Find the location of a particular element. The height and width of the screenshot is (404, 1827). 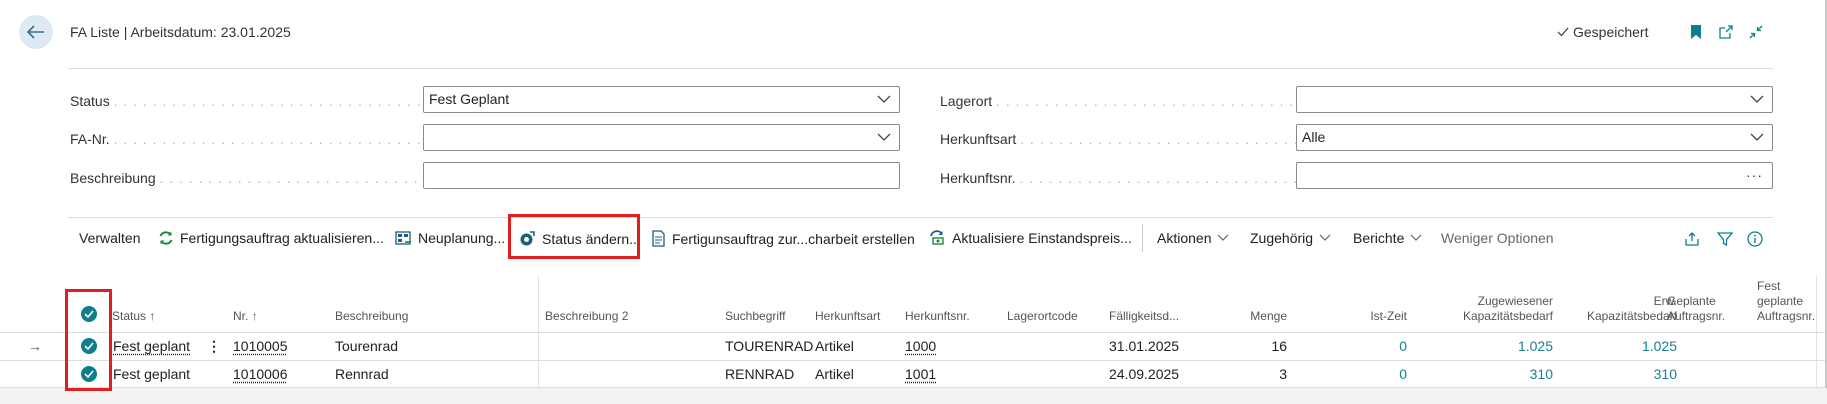

checkbox-column-highlight is located at coordinates (88, 340).